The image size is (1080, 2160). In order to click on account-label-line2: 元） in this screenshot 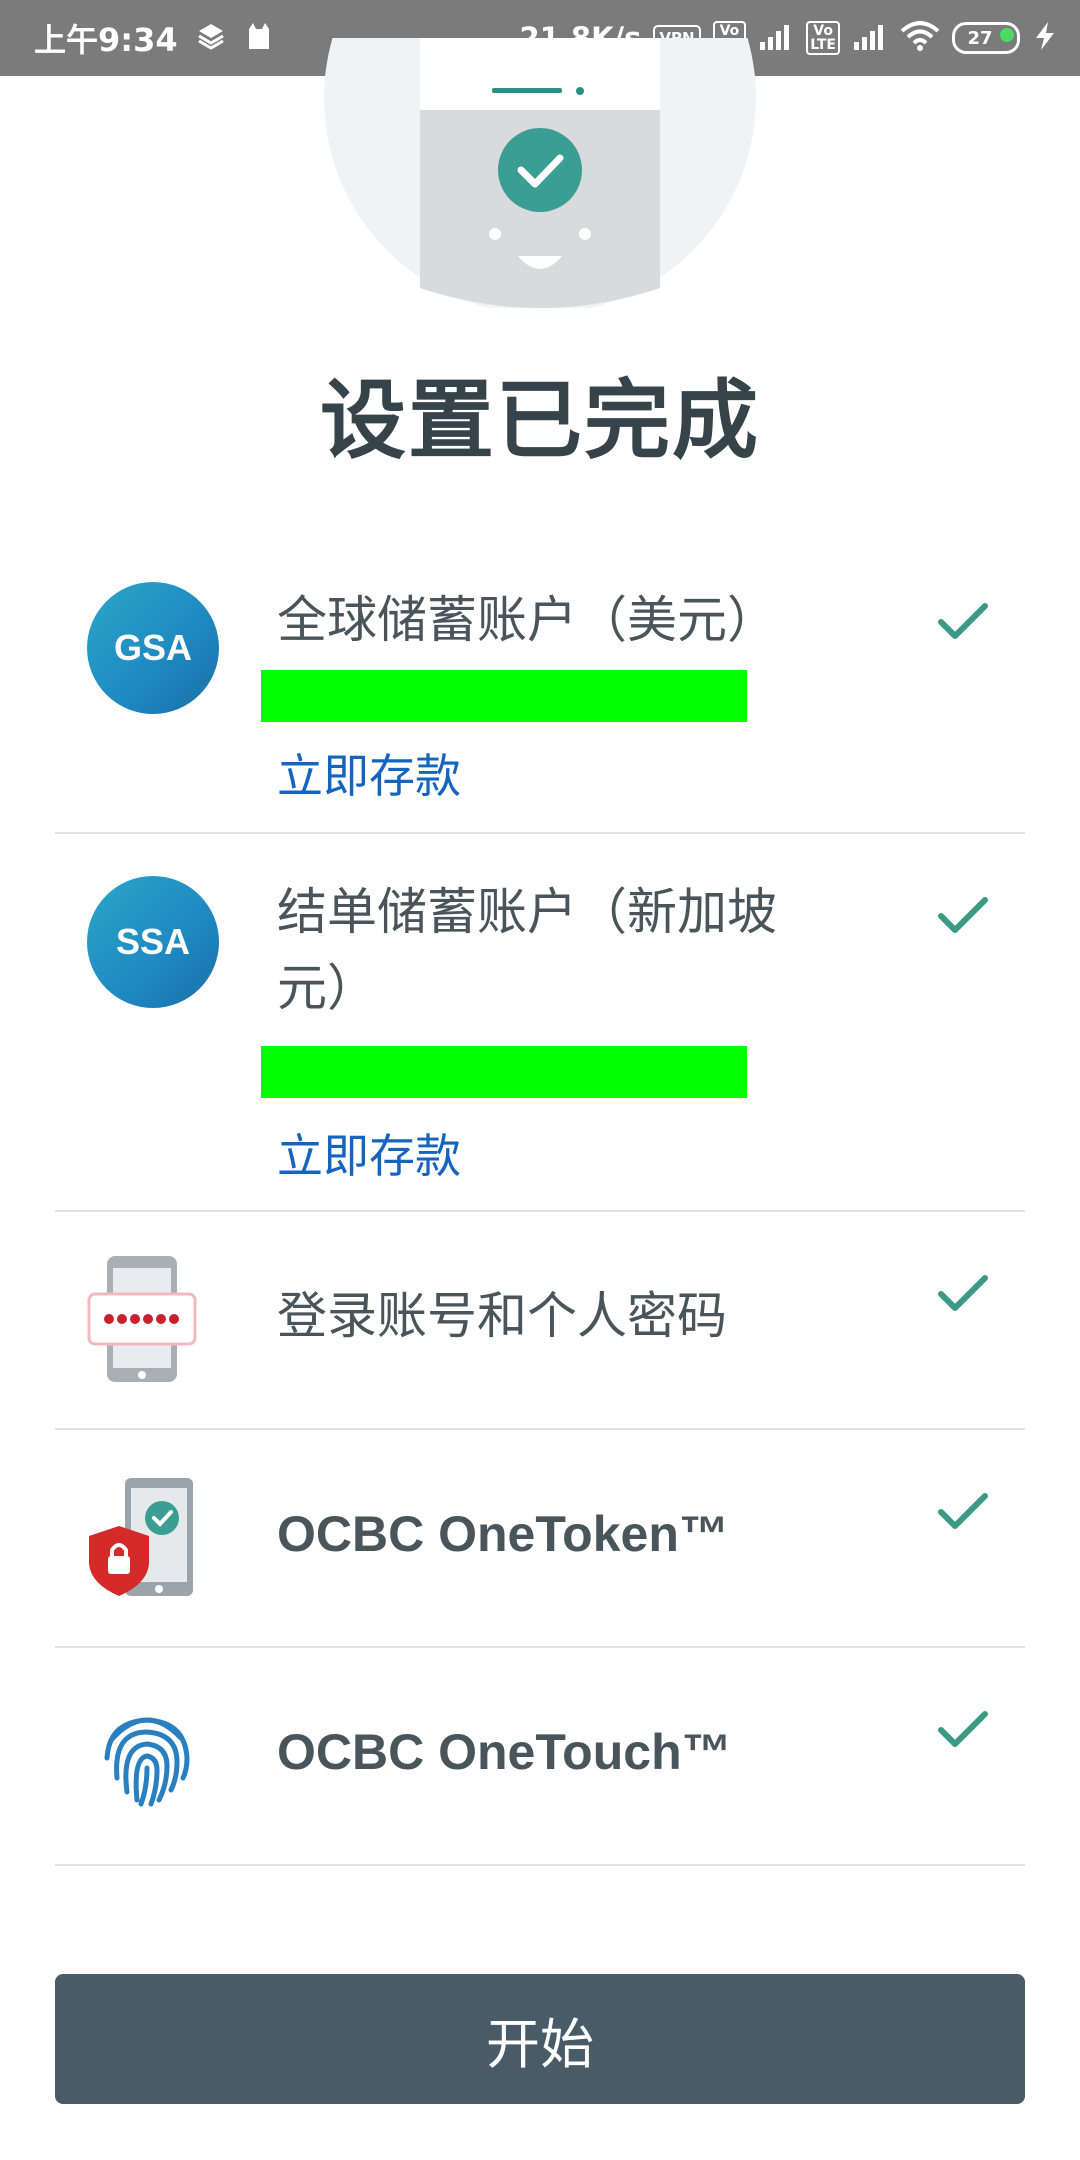, I will do `click(327, 988)`.